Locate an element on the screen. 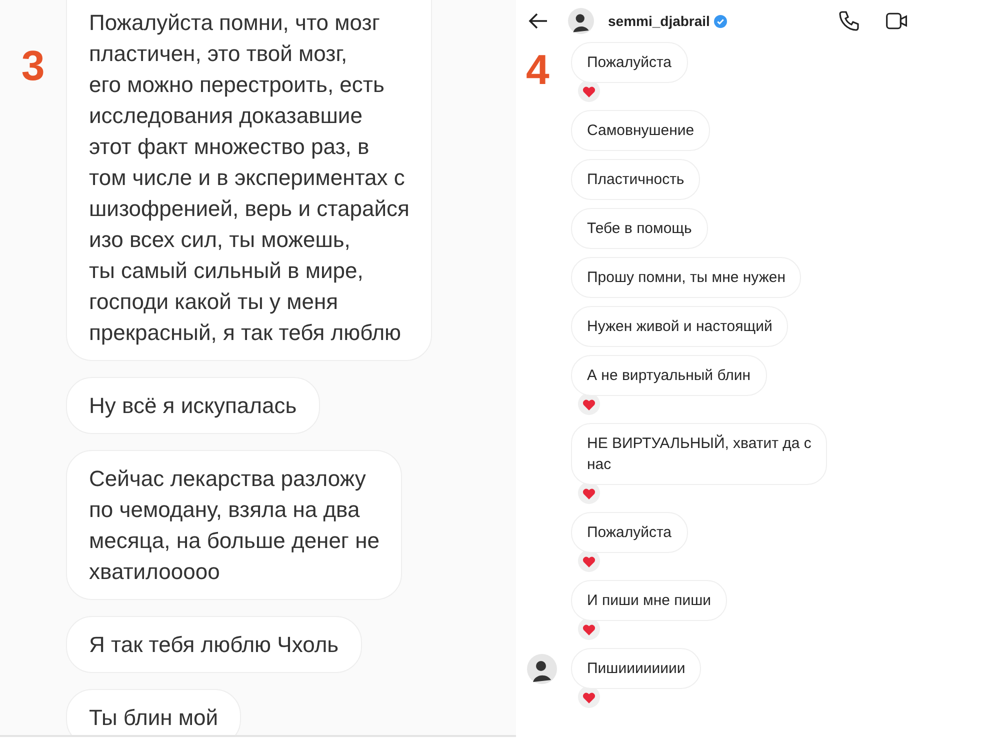  message-bubble: Ну всё я искупалась is located at coordinates (193, 405).